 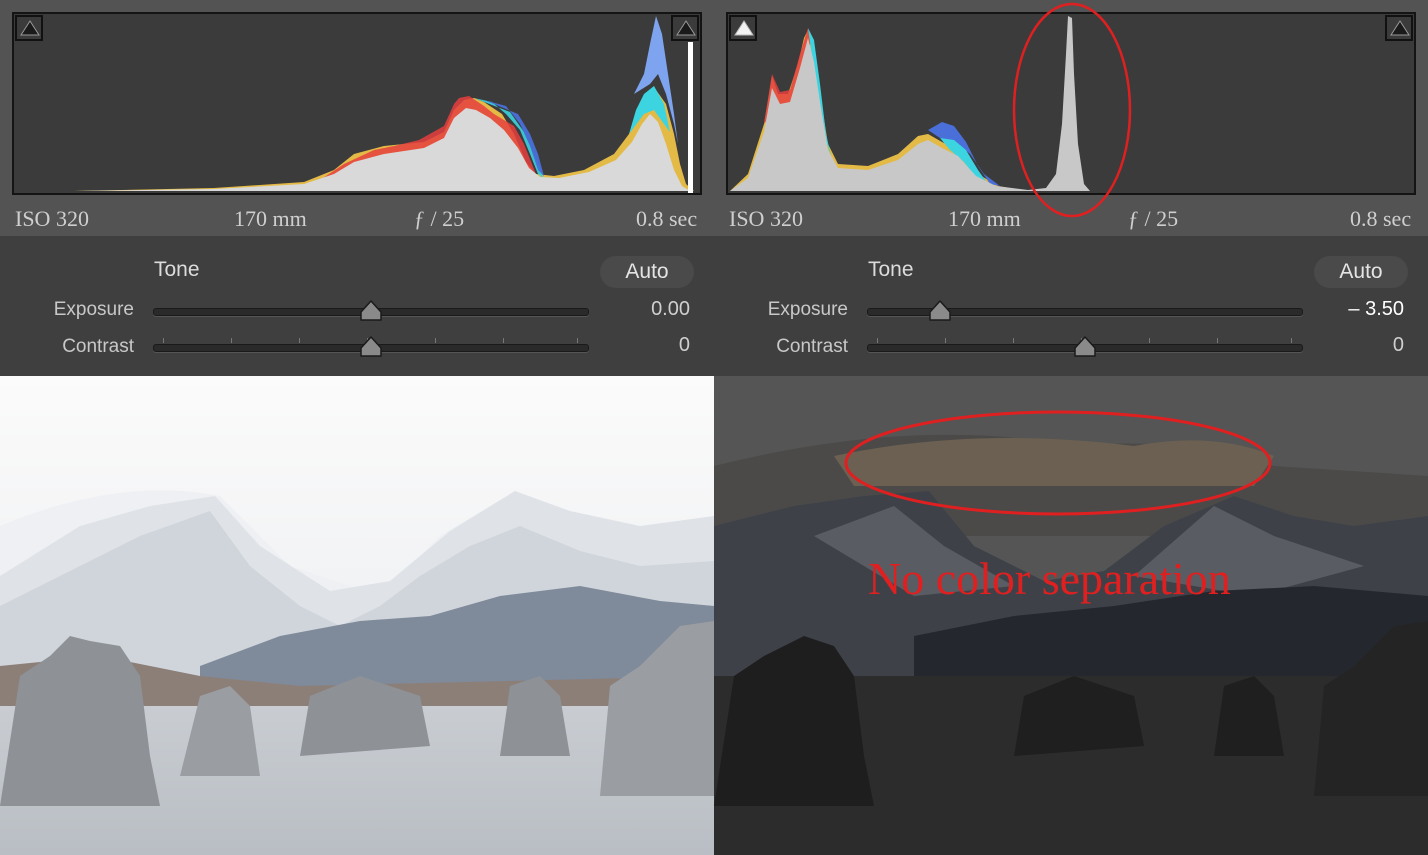 I want to click on histogram-right, so click(x=1071, y=103).